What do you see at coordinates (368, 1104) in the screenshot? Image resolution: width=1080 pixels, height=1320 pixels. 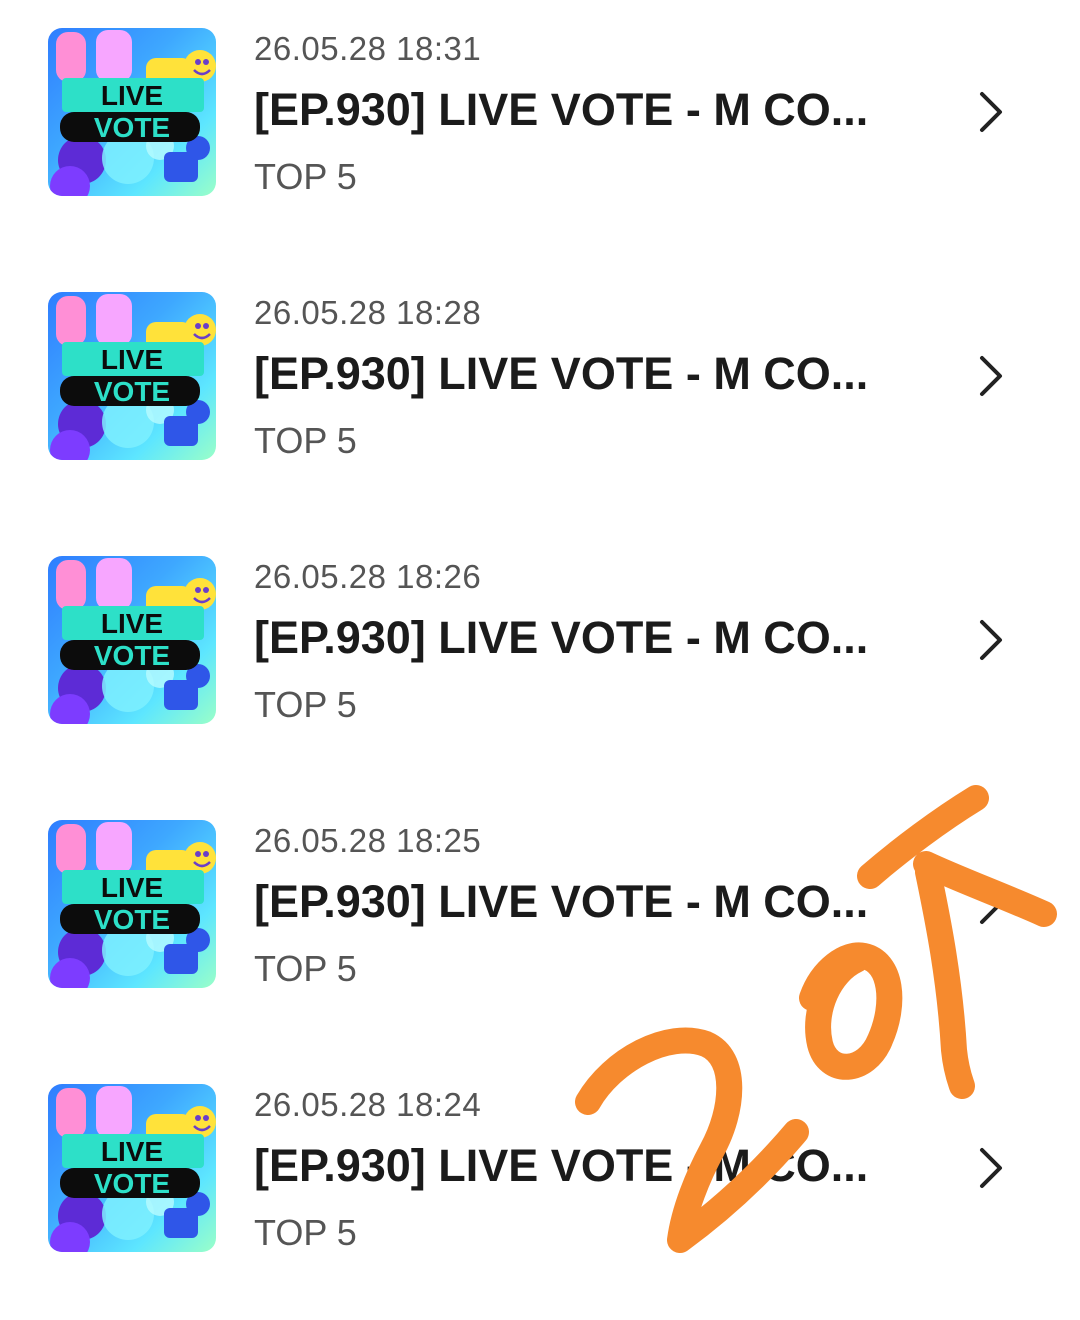 I see `item-timestamp: 26.05.28 18:24` at bounding box center [368, 1104].